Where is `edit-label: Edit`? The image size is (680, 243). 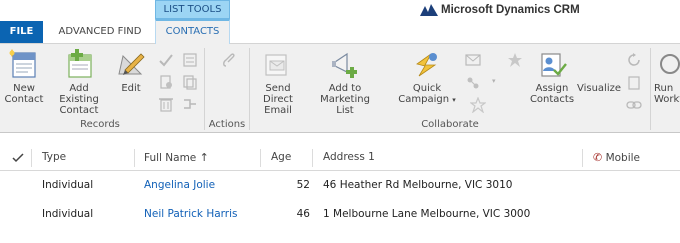 edit-label: Edit is located at coordinates (131, 88).